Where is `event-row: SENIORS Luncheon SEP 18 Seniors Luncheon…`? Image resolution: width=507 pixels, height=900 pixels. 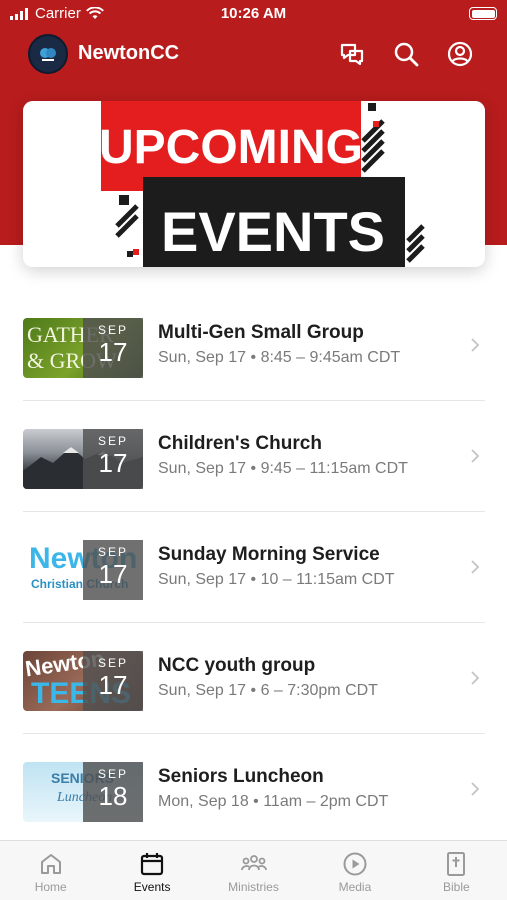 event-row: SENIORS Luncheon SEP 18 Seniors Luncheon… is located at coordinates (254, 789).